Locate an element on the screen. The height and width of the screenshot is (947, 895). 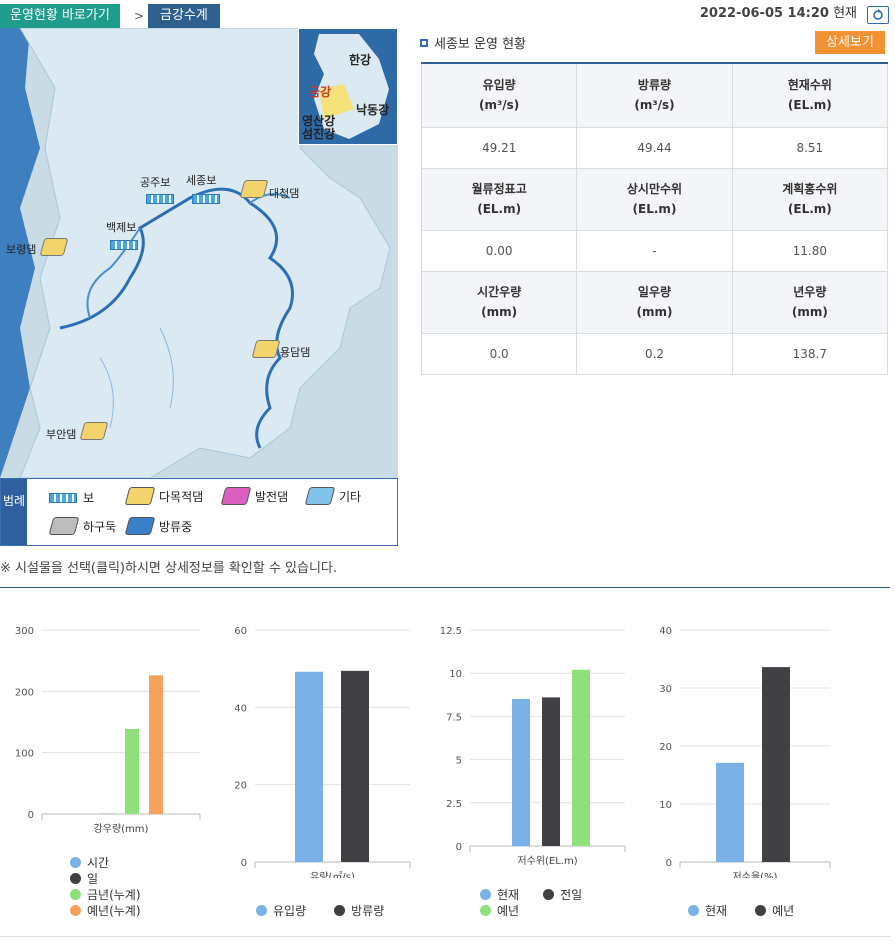
facility-label-gongju: 공주보 is located at coordinates (155, 182).